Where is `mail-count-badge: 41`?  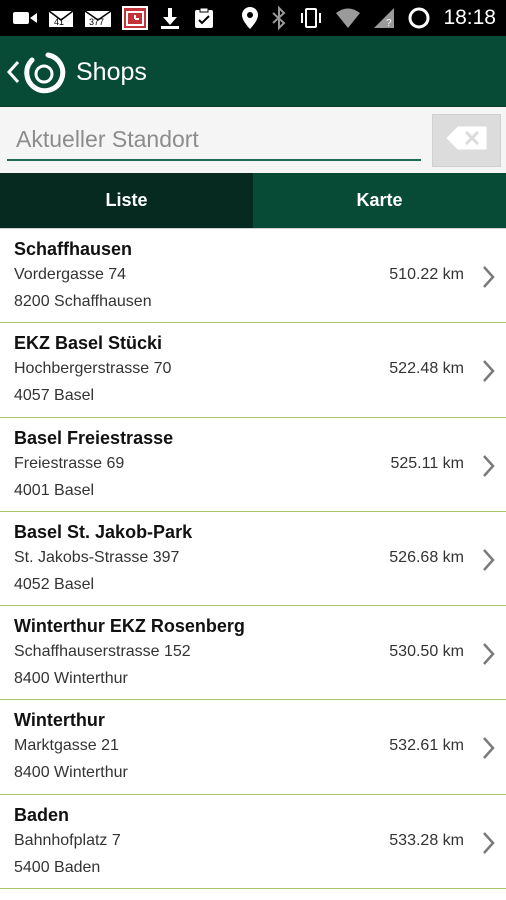 mail-count-badge: 41 is located at coordinates (59, 22).